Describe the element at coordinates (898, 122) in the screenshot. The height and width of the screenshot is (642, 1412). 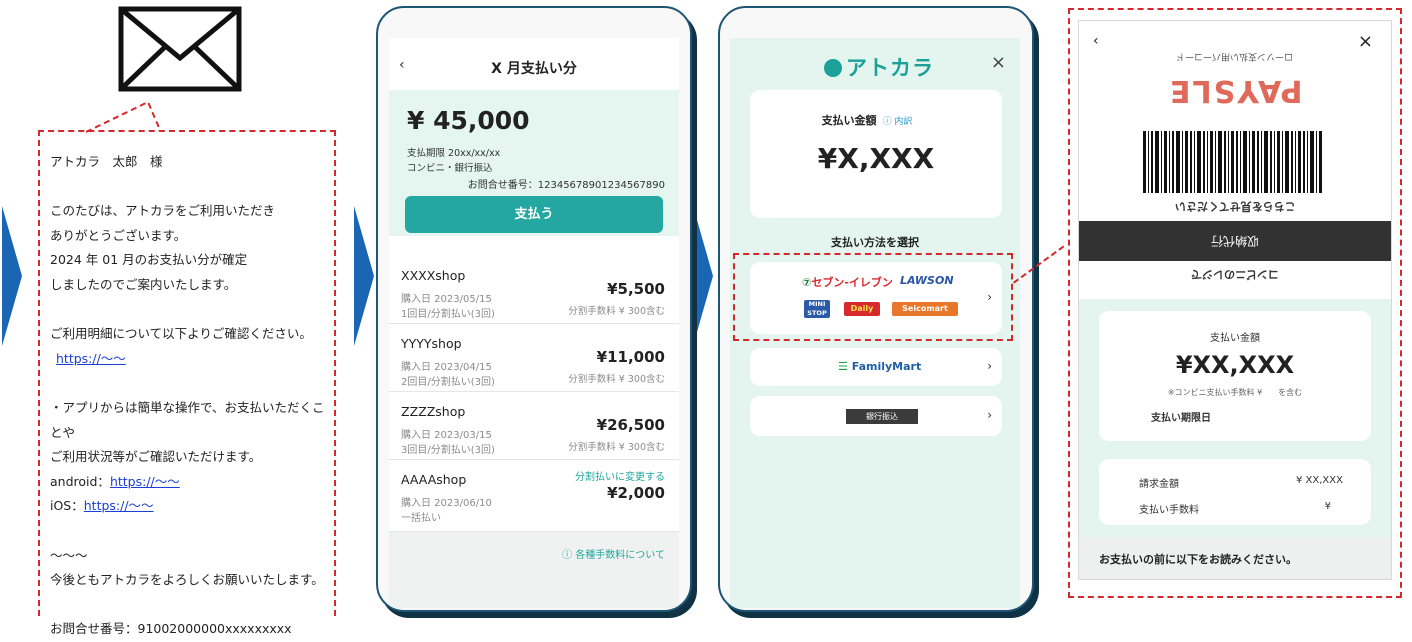
I see `breakdown-info-link: ⓘ 内訳` at that location.